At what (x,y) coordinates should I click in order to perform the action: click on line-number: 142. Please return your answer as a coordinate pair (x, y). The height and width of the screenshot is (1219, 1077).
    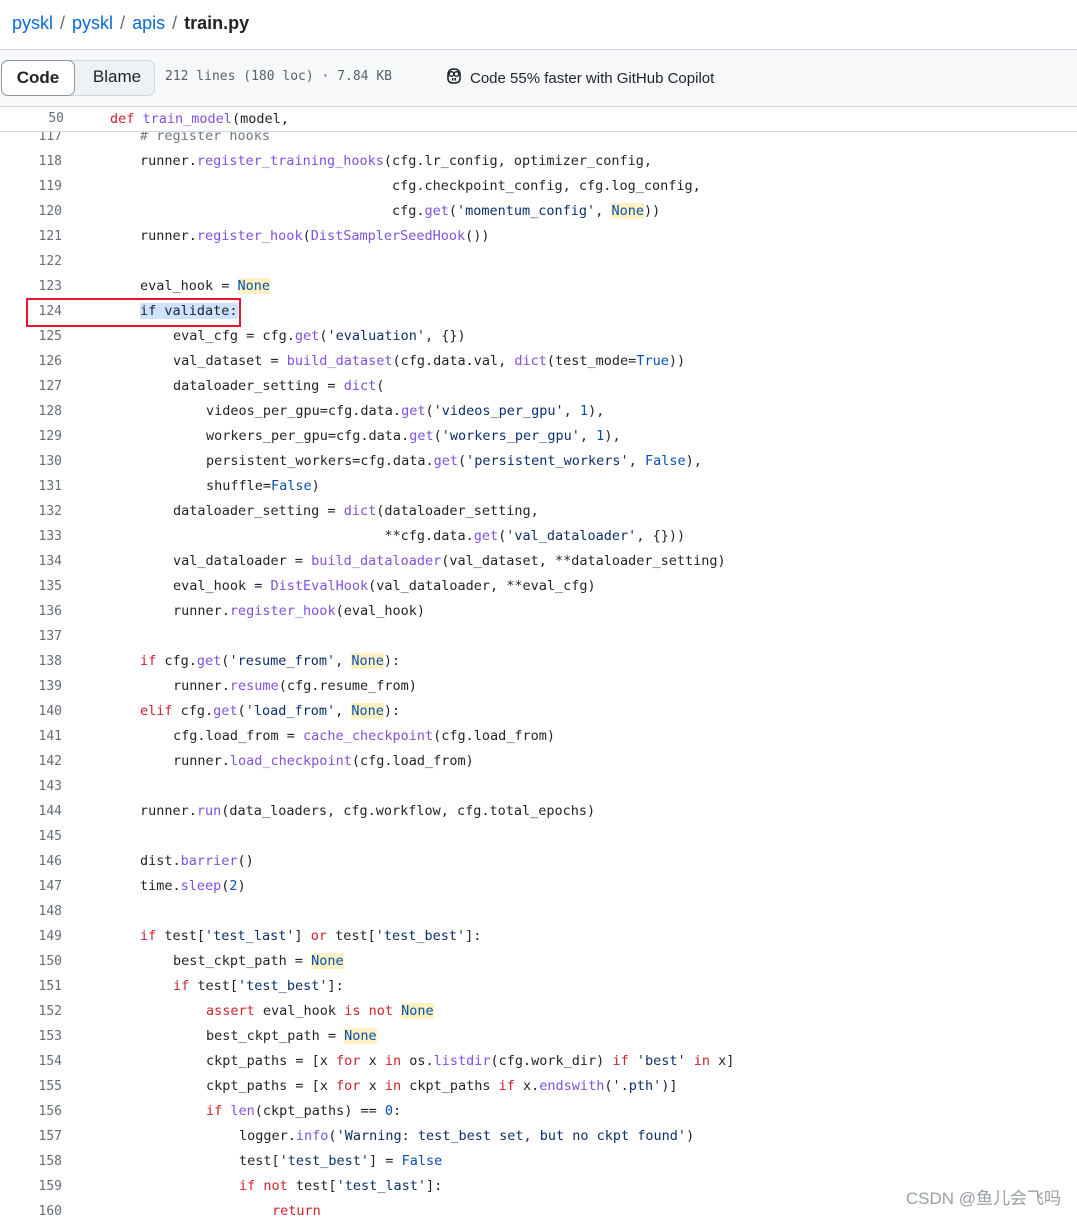
    Looking at the image, I should click on (31, 761).